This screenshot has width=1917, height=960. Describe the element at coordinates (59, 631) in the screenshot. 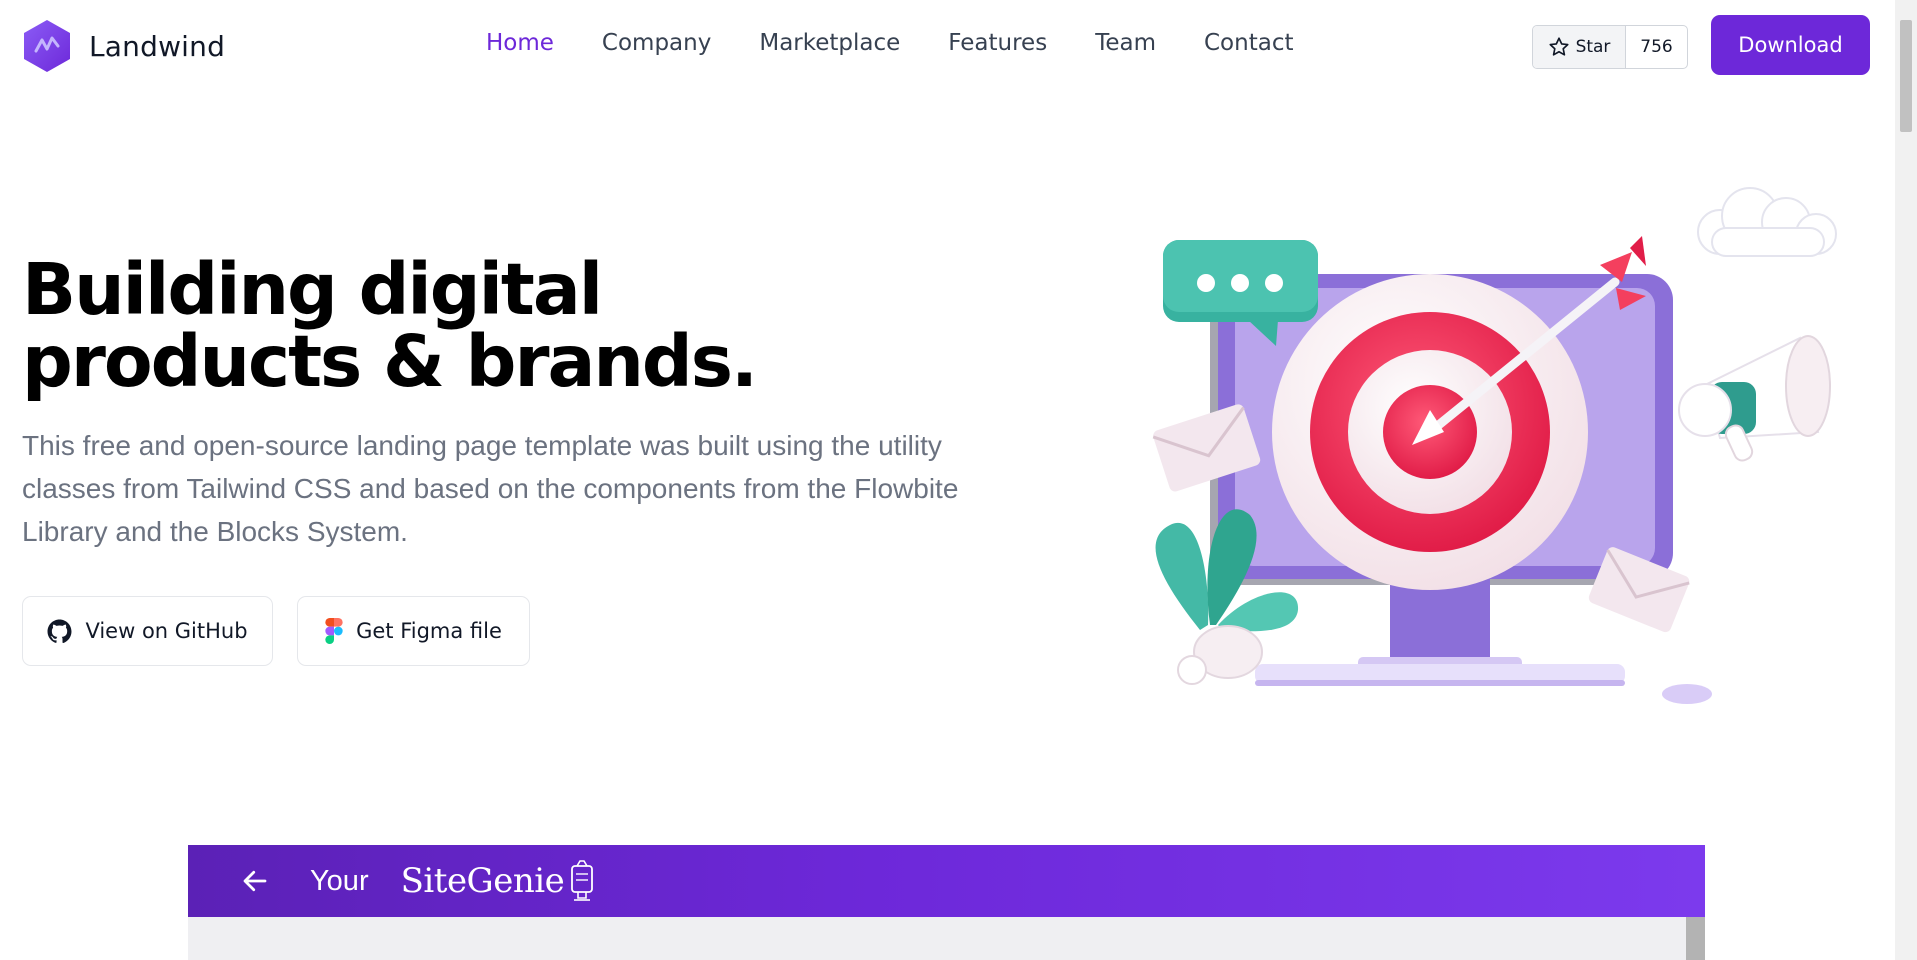

I see `github-icon` at that location.